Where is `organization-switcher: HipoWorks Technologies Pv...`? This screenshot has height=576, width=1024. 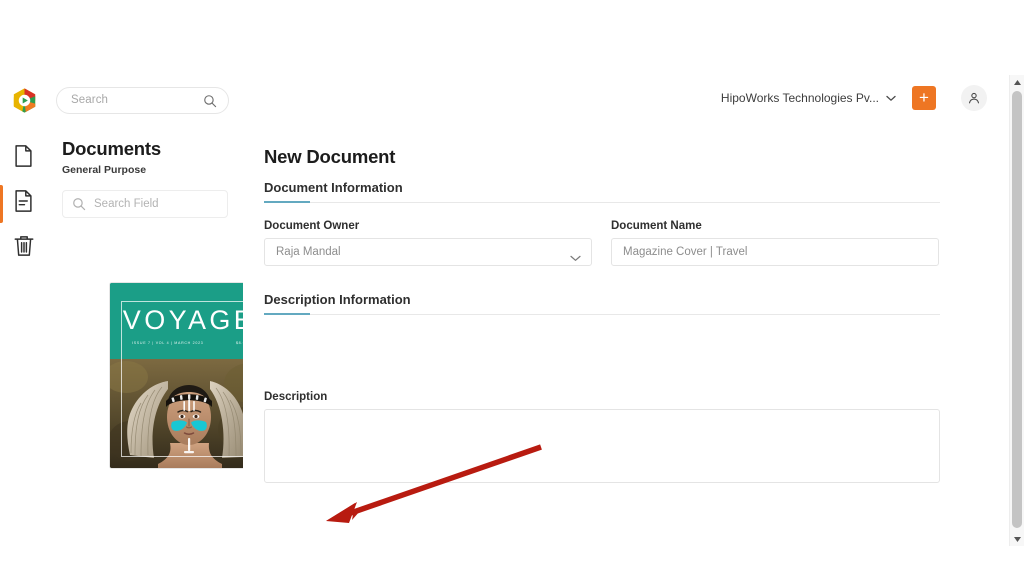 organization-switcher: HipoWorks Technologies Pv... is located at coordinates (808, 98).